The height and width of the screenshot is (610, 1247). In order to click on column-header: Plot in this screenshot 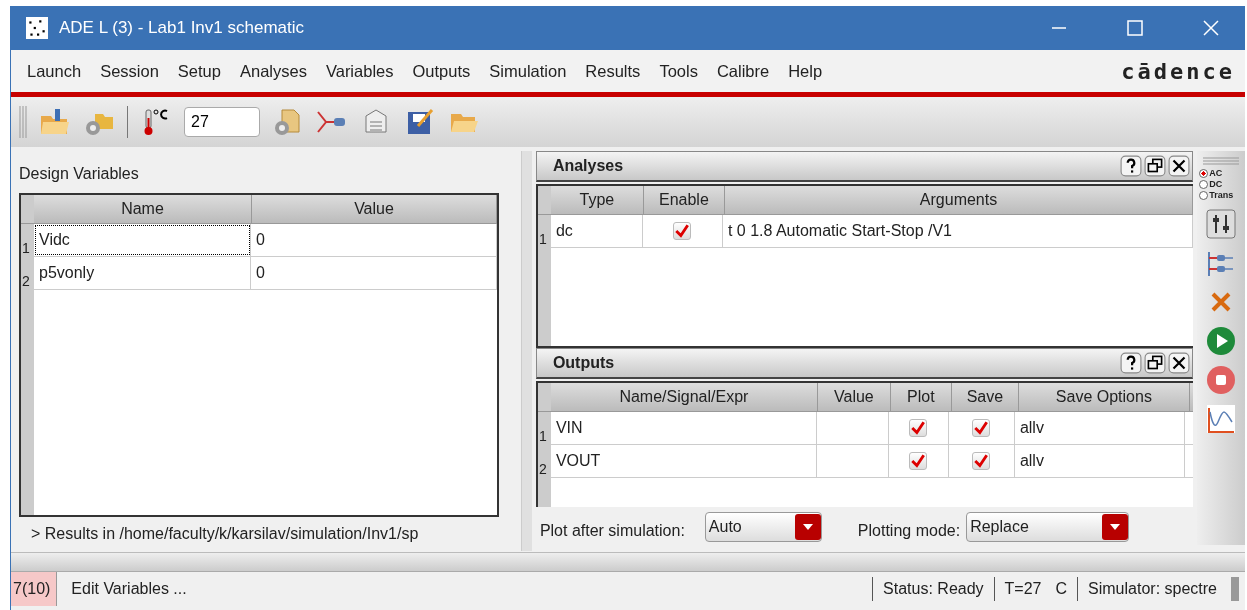, I will do `click(921, 397)`.